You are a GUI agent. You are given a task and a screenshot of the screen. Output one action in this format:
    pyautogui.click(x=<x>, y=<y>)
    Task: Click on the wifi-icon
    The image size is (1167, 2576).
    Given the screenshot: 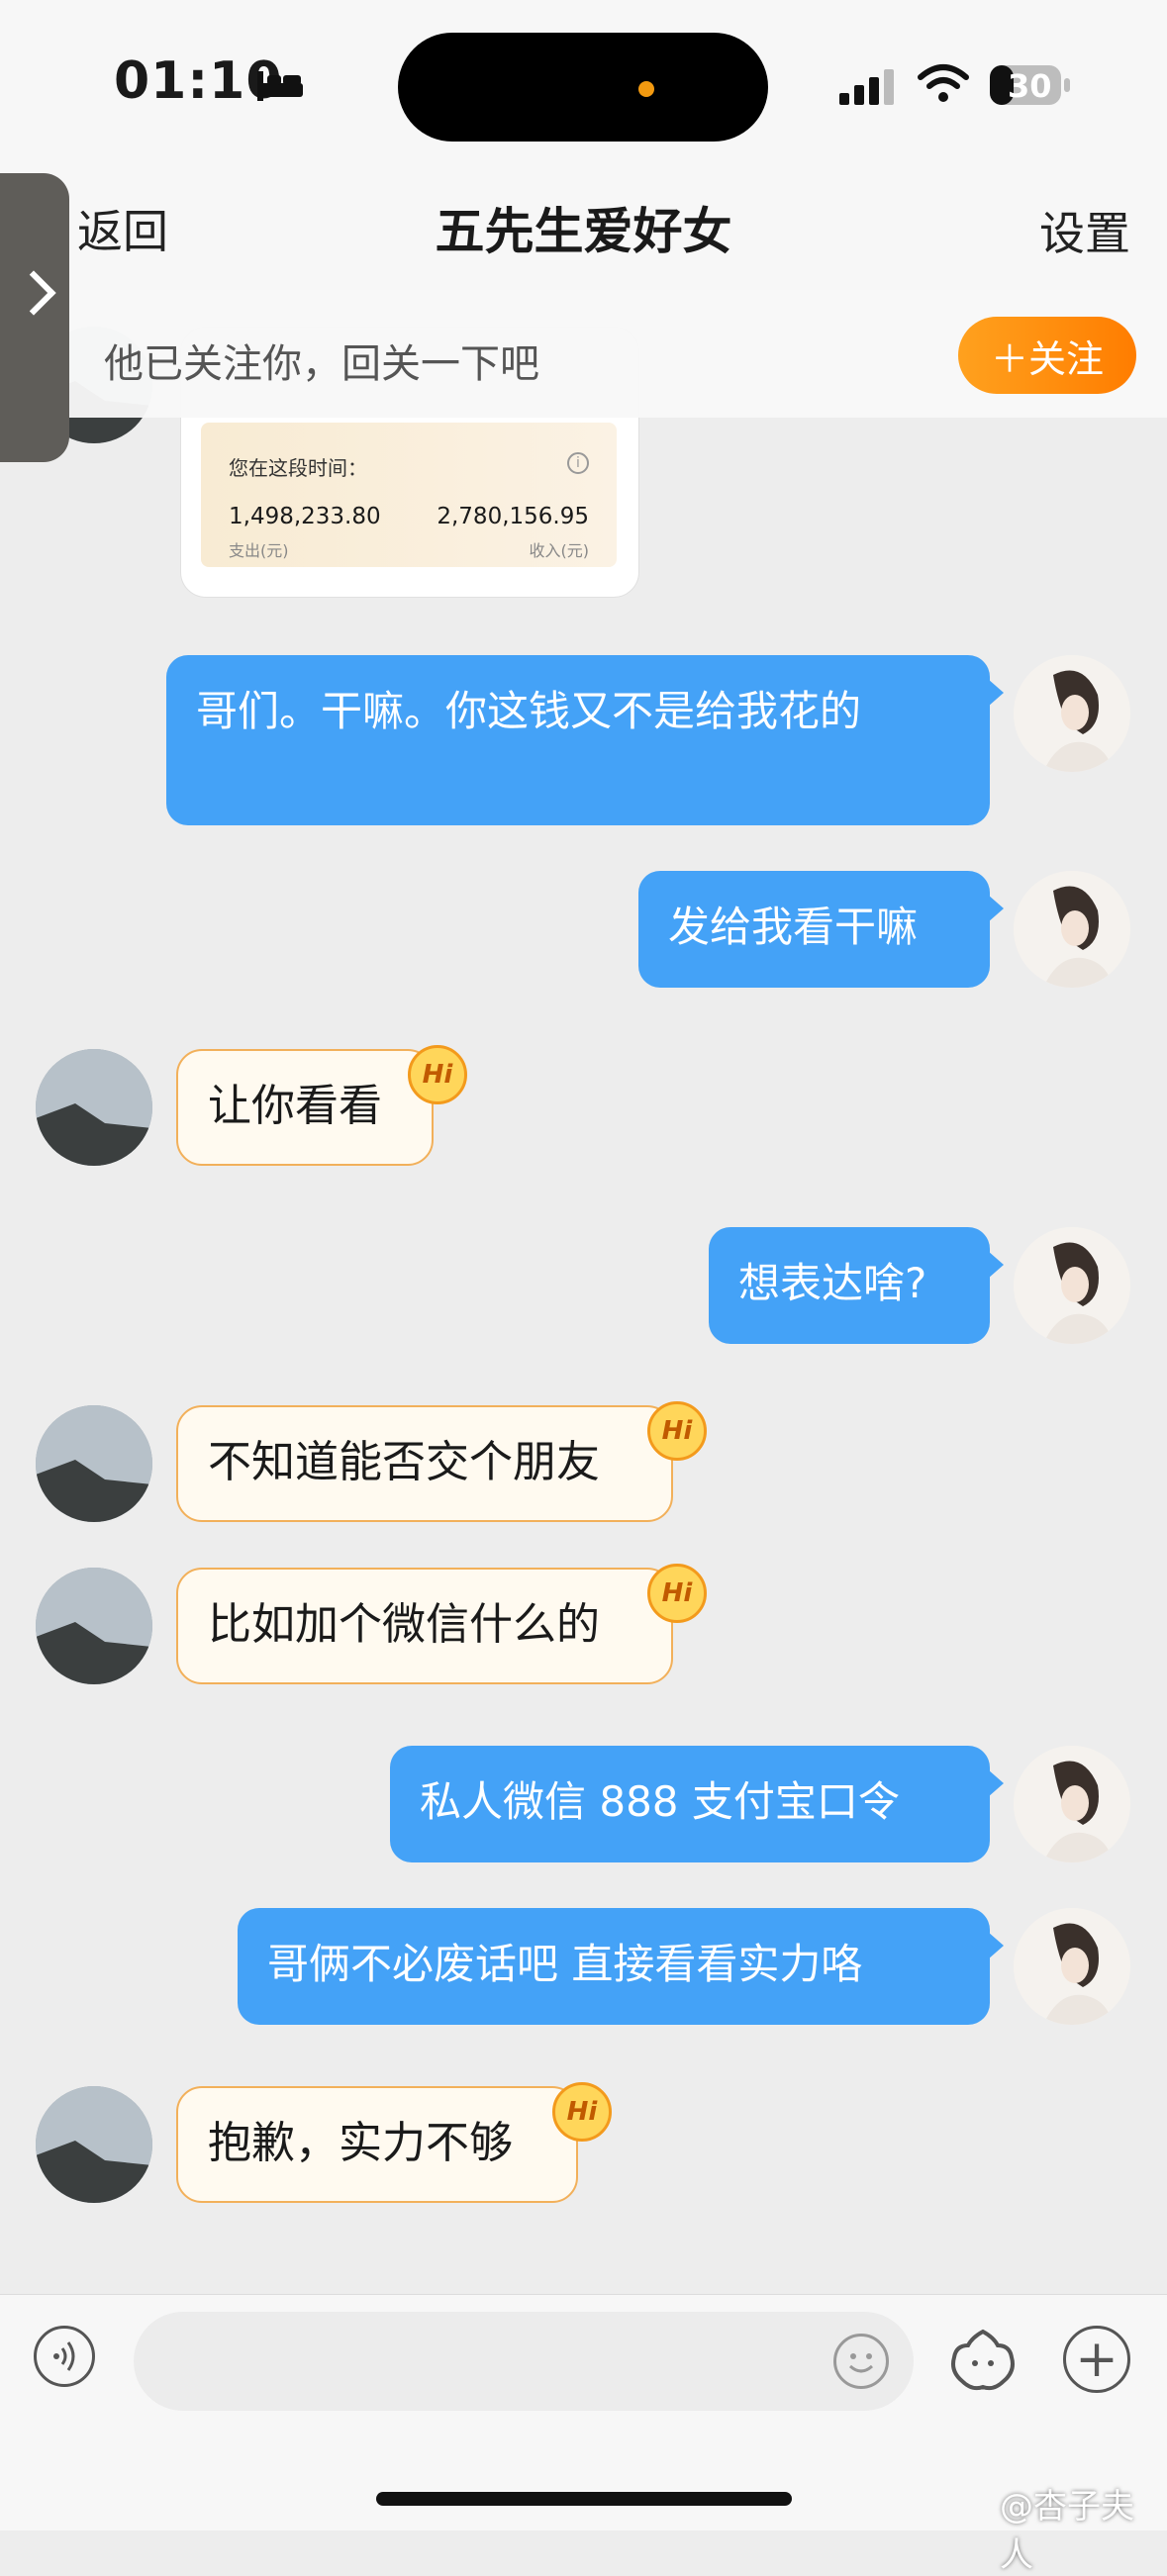 What is the action you would take?
    pyautogui.click(x=944, y=86)
    